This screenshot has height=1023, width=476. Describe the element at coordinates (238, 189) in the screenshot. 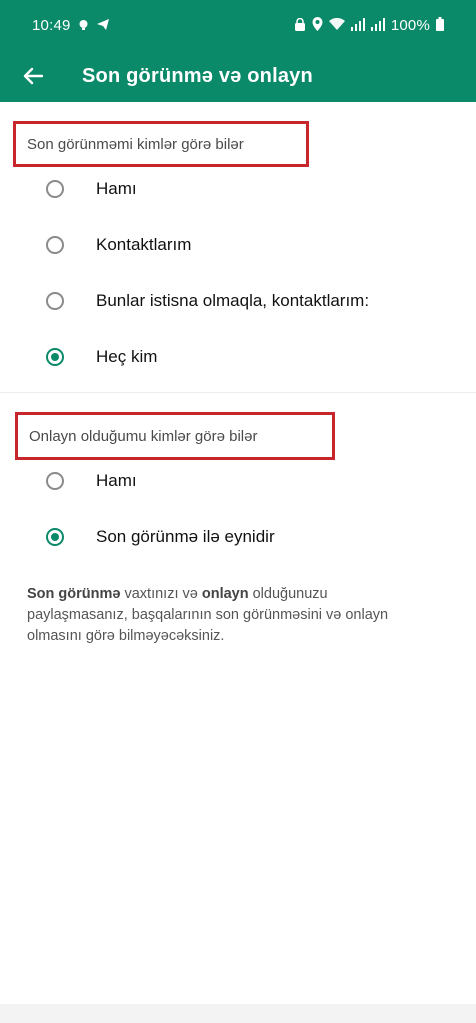

I see `last-seen-option-everyone: Hamı` at that location.